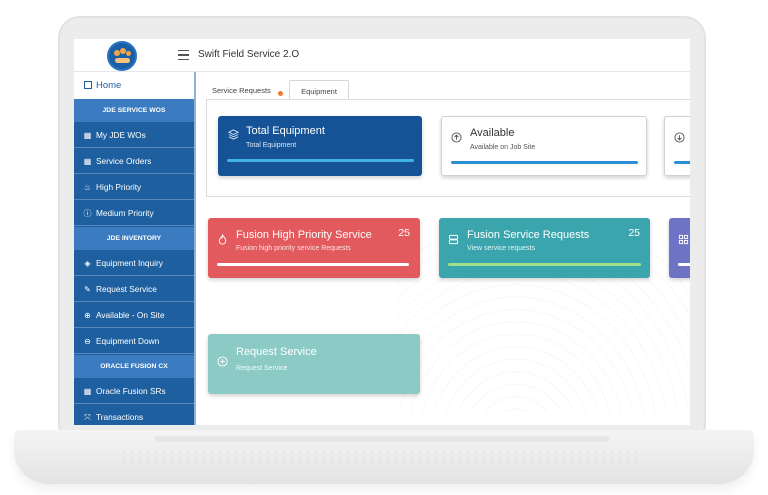  Describe the element at coordinates (87, 289) in the screenshot. I see `pencil-icon: ✎` at that location.